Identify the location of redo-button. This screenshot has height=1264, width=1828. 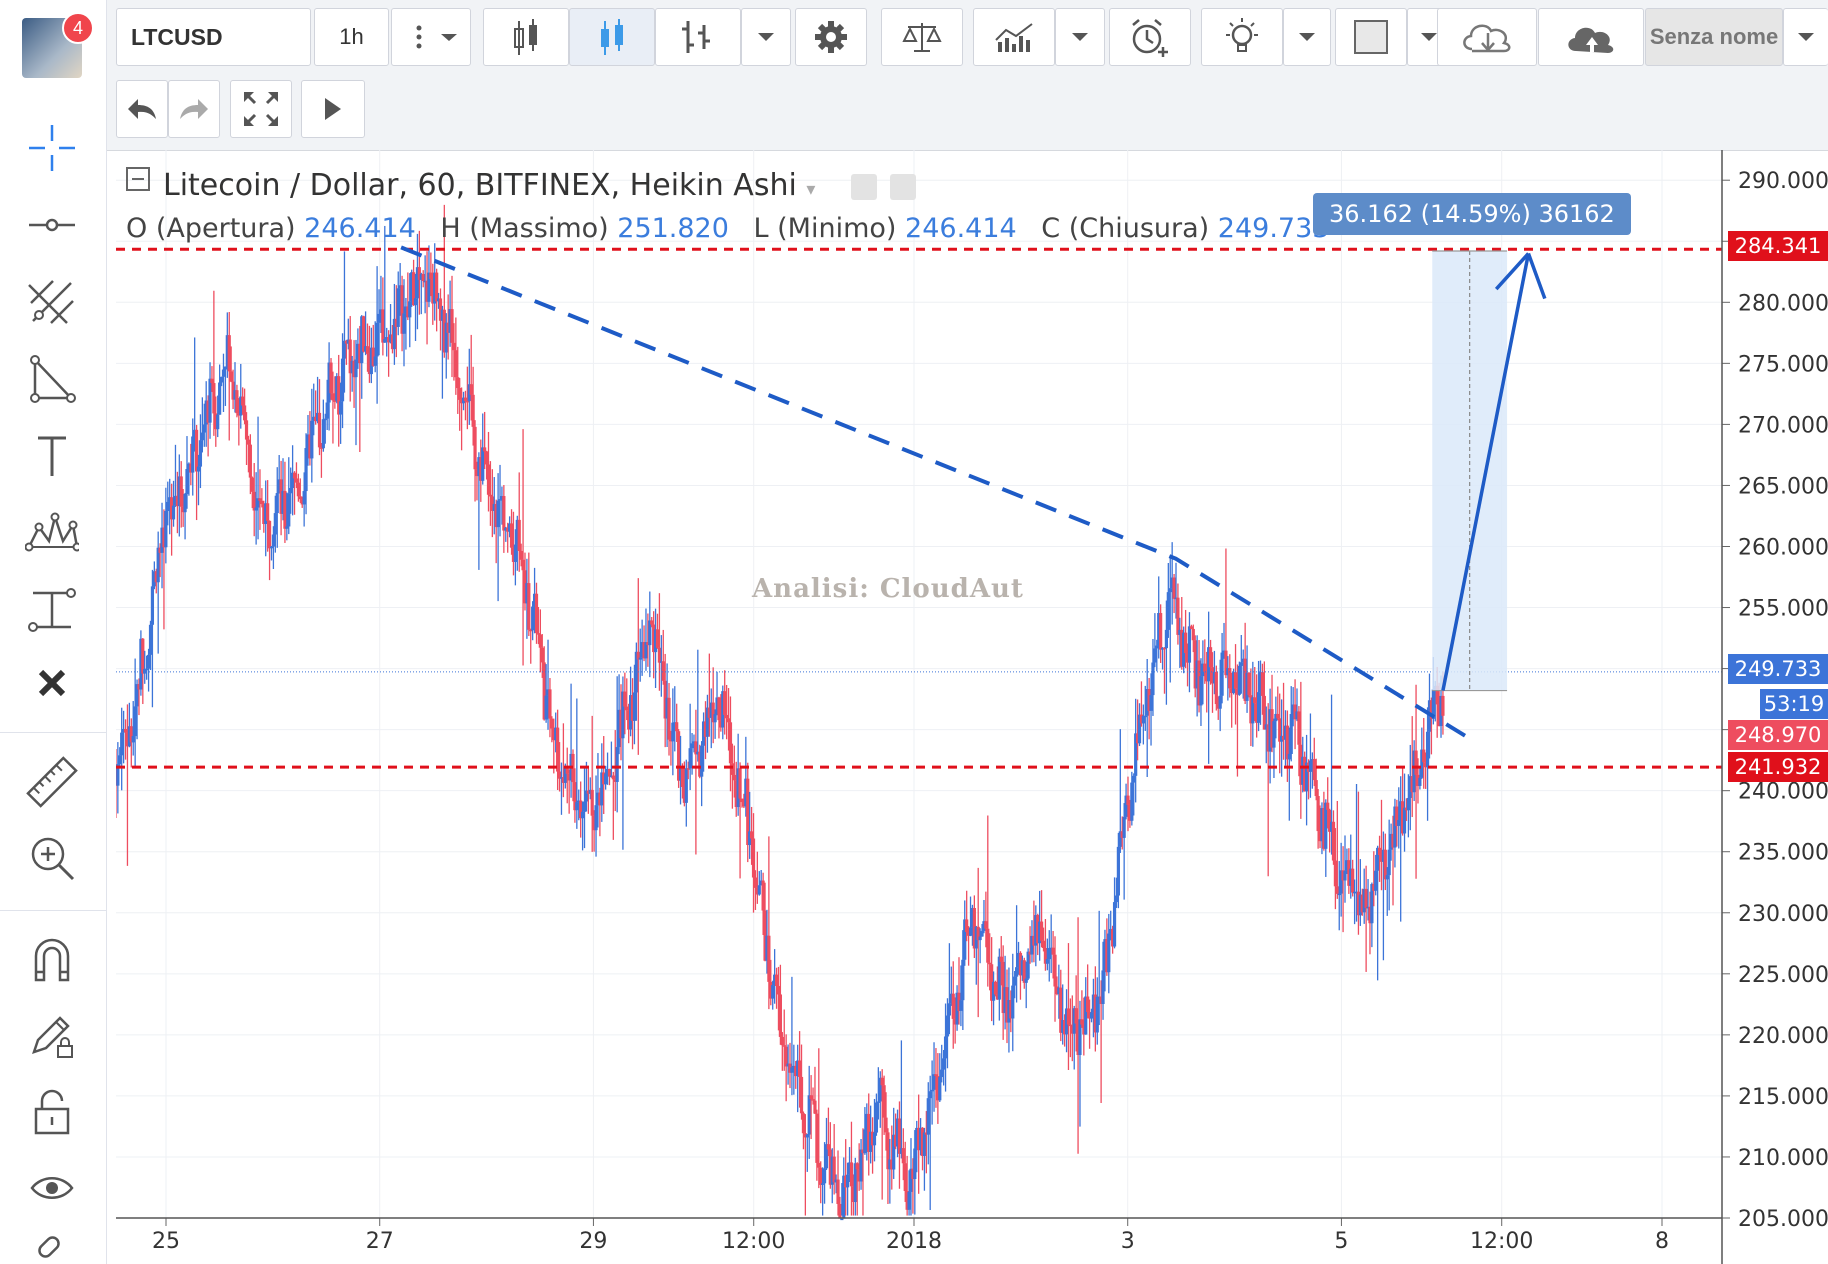
(194, 109).